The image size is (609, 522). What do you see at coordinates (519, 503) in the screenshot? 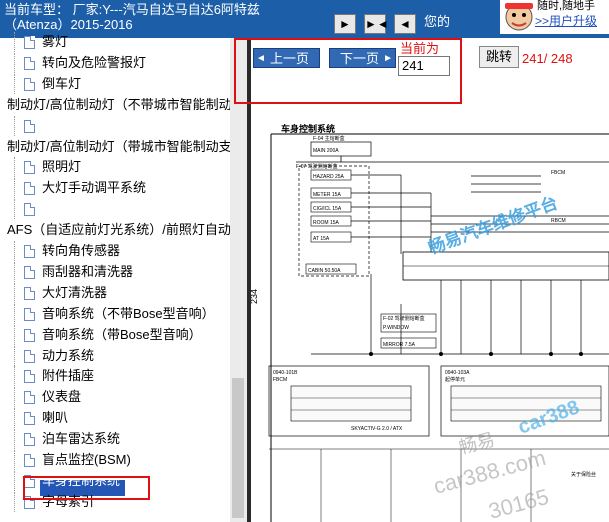
I see `watermark-number: 30165` at bounding box center [519, 503].